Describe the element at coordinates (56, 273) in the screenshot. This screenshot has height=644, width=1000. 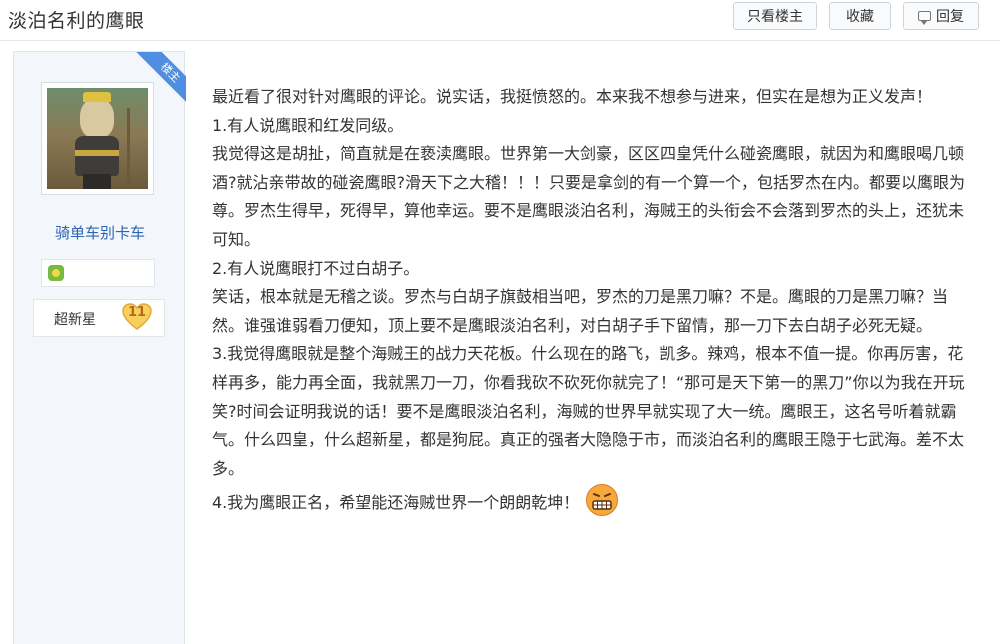
I see `medal-icon` at that location.